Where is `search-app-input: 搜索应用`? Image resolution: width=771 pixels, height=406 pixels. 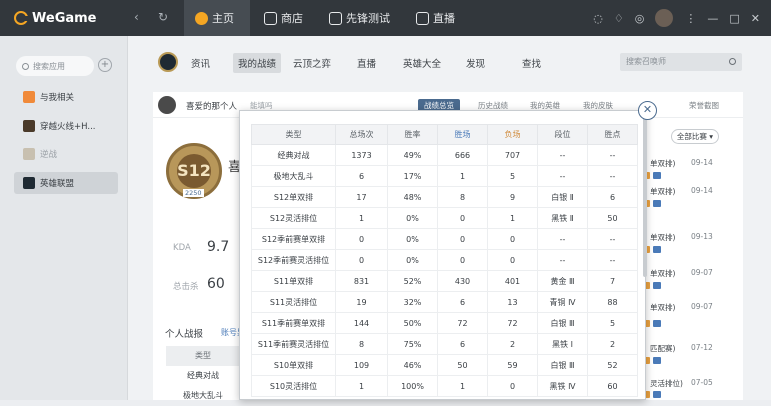 search-app-input: 搜索应用 is located at coordinates (55, 66).